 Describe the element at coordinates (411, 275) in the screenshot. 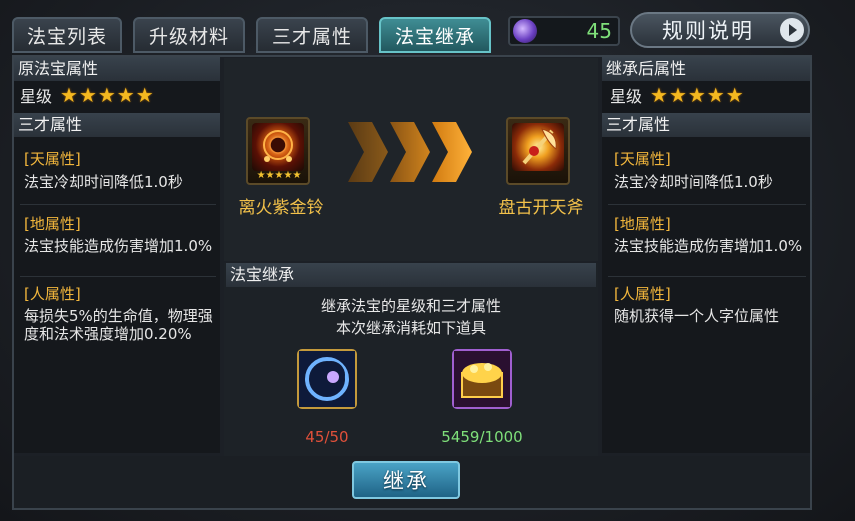

I see `inherit-section-header: 法宝继承` at that location.